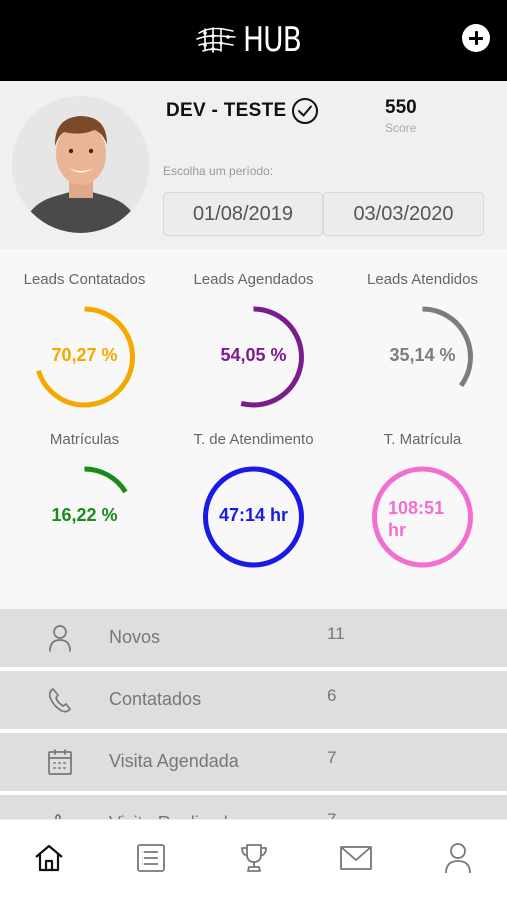  I want to click on app-logo: HUB, so click(254, 40).